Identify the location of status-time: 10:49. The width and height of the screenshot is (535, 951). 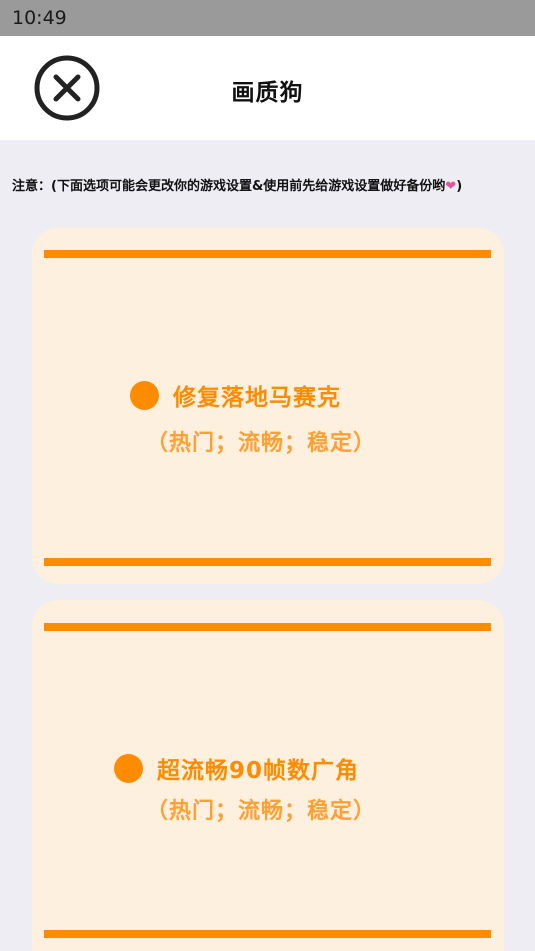
(39, 18).